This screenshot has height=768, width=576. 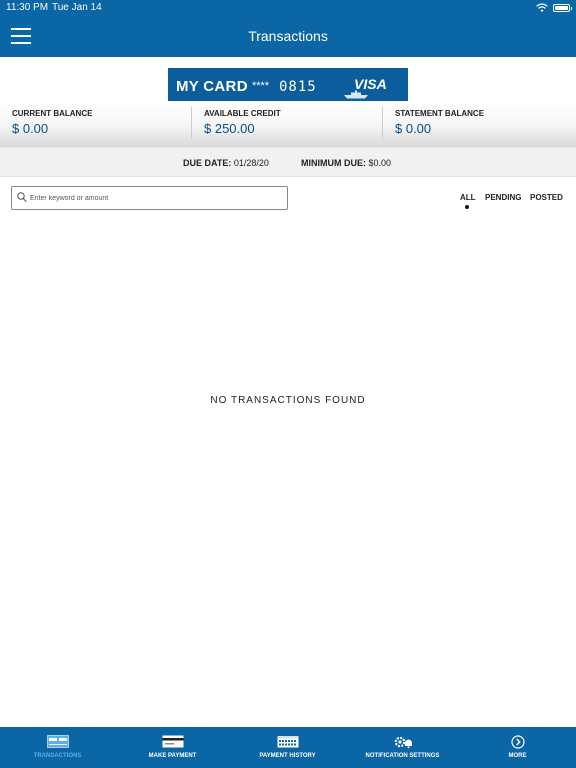 I want to click on app-header: 11:30 PM Tue Jan 14 Transactions, so click(x=288, y=28).